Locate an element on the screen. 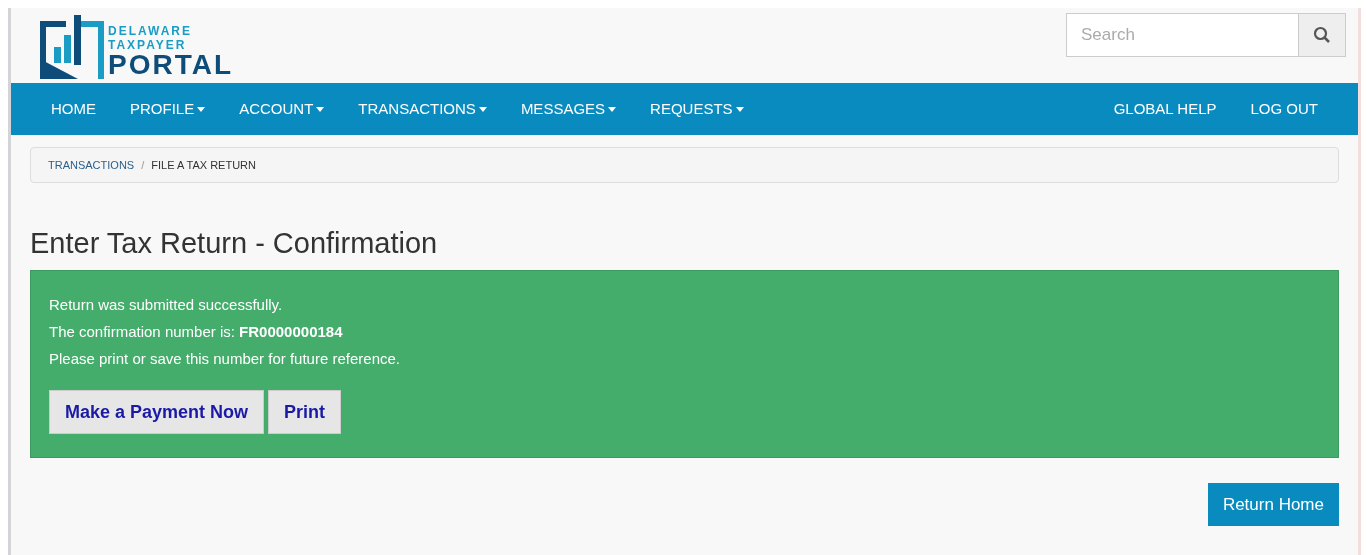 This screenshot has width=1367, height=555. nav-item: GLOBAL HELP is located at coordinates (1165, 109).